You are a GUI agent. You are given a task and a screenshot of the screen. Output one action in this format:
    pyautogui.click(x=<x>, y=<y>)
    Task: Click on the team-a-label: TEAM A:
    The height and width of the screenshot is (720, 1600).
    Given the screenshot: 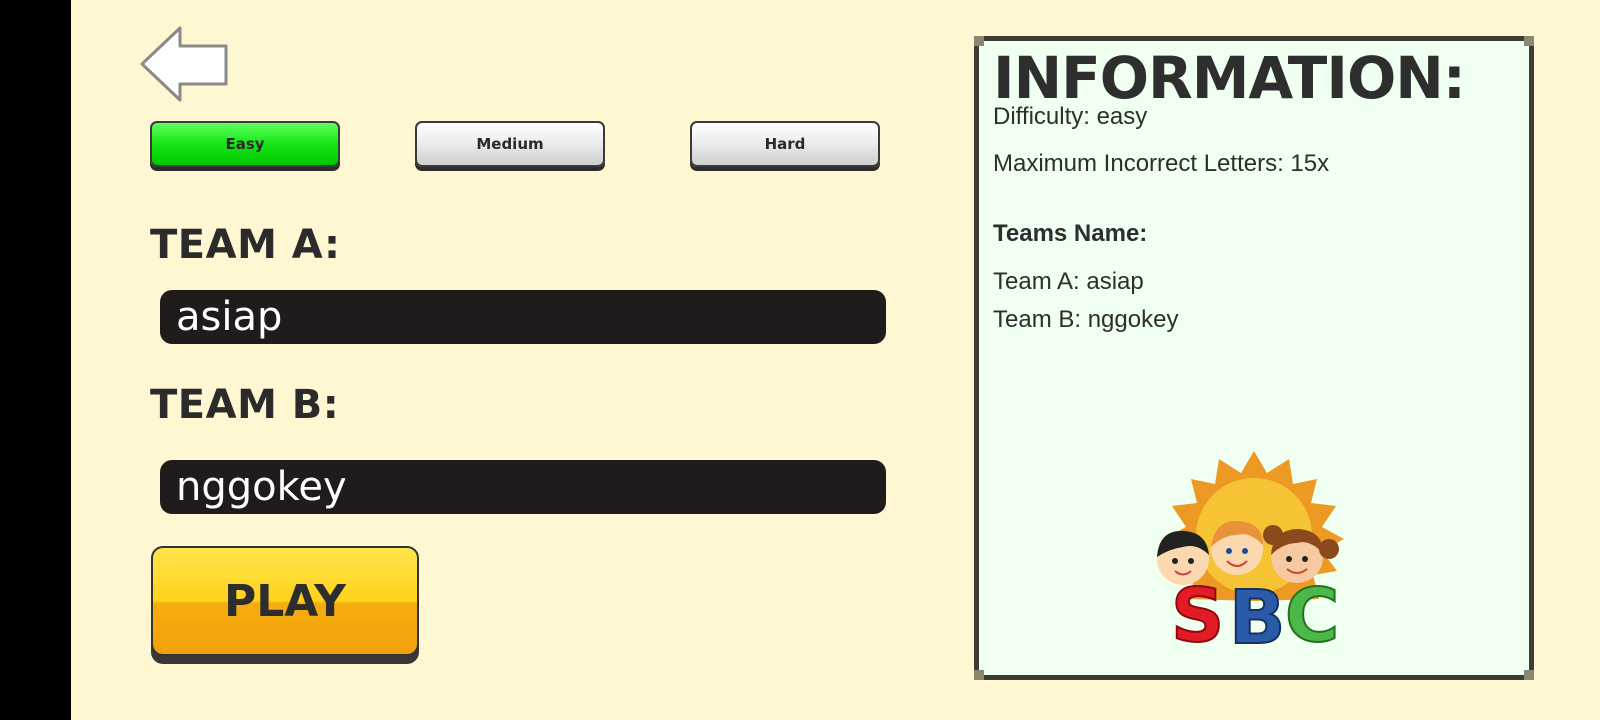 What is the action you would take?
    pyautogui.click(x=245, y=245)
    